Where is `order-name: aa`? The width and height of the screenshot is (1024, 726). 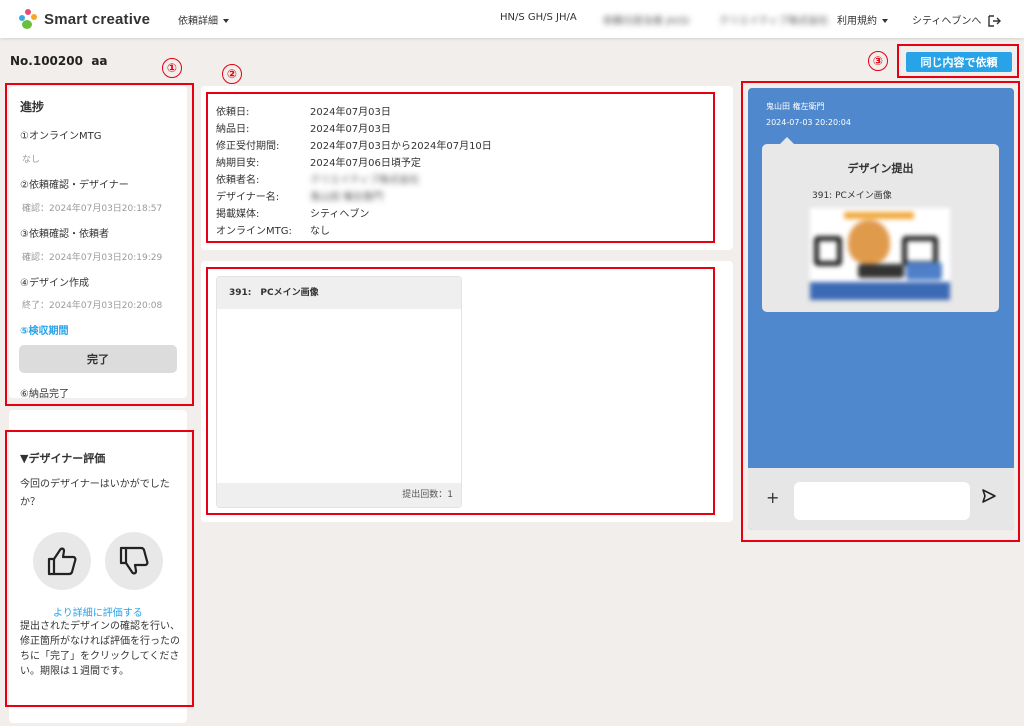
order-name: aa is located at coordinates (99, 61).